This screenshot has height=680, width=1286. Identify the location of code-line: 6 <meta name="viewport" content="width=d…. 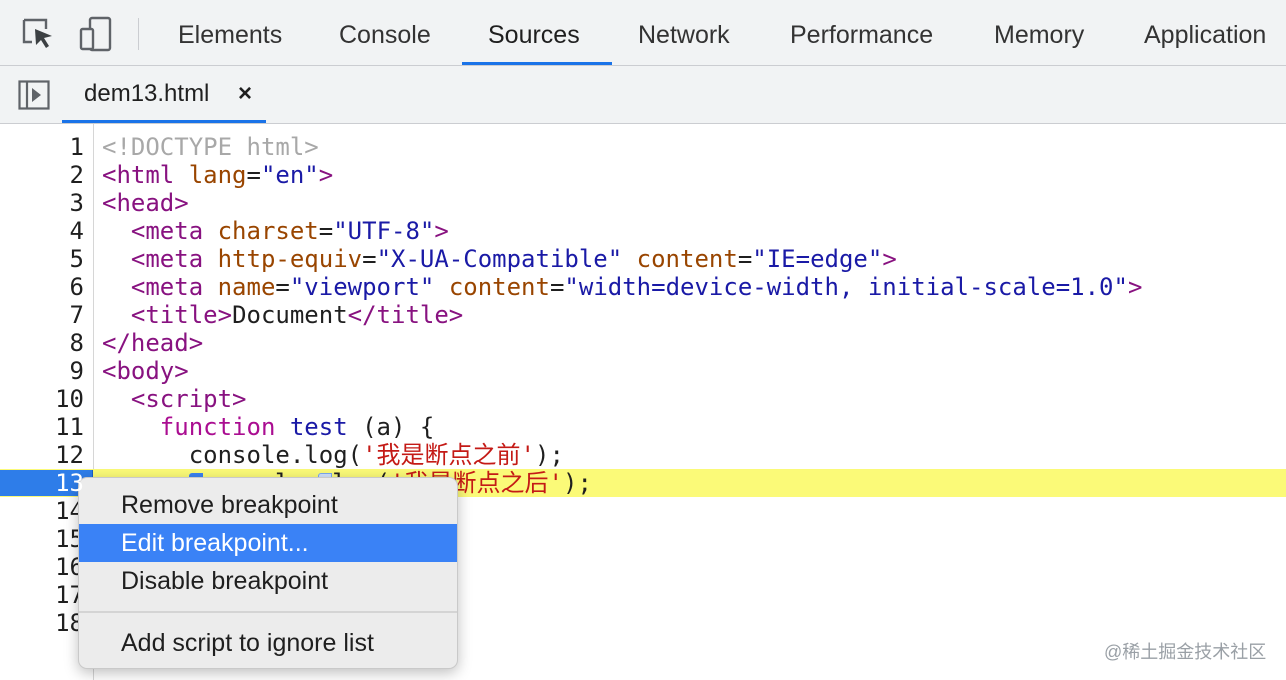
(643, 287).